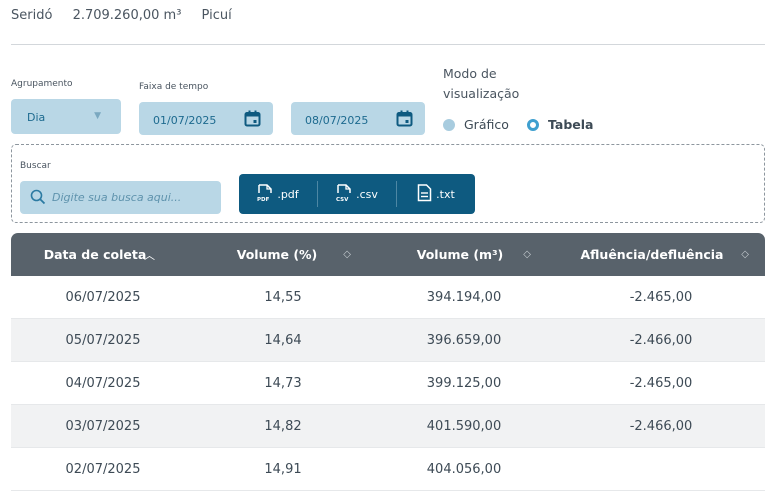  What do you see at coordinates (464, 469) in the screenshot?
I see `cell-volume-m3: 404.056,00` at bounding box center [464, 469].